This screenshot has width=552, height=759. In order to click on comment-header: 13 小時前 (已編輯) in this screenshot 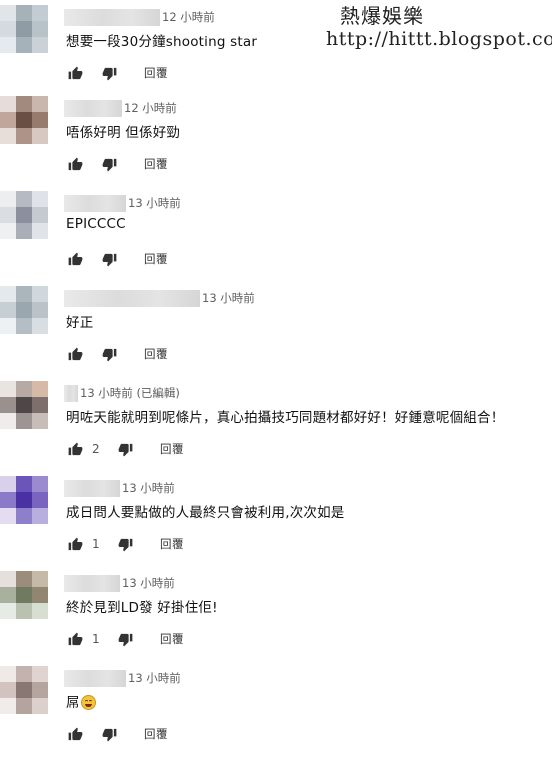, I will do `click(122, 393)`.